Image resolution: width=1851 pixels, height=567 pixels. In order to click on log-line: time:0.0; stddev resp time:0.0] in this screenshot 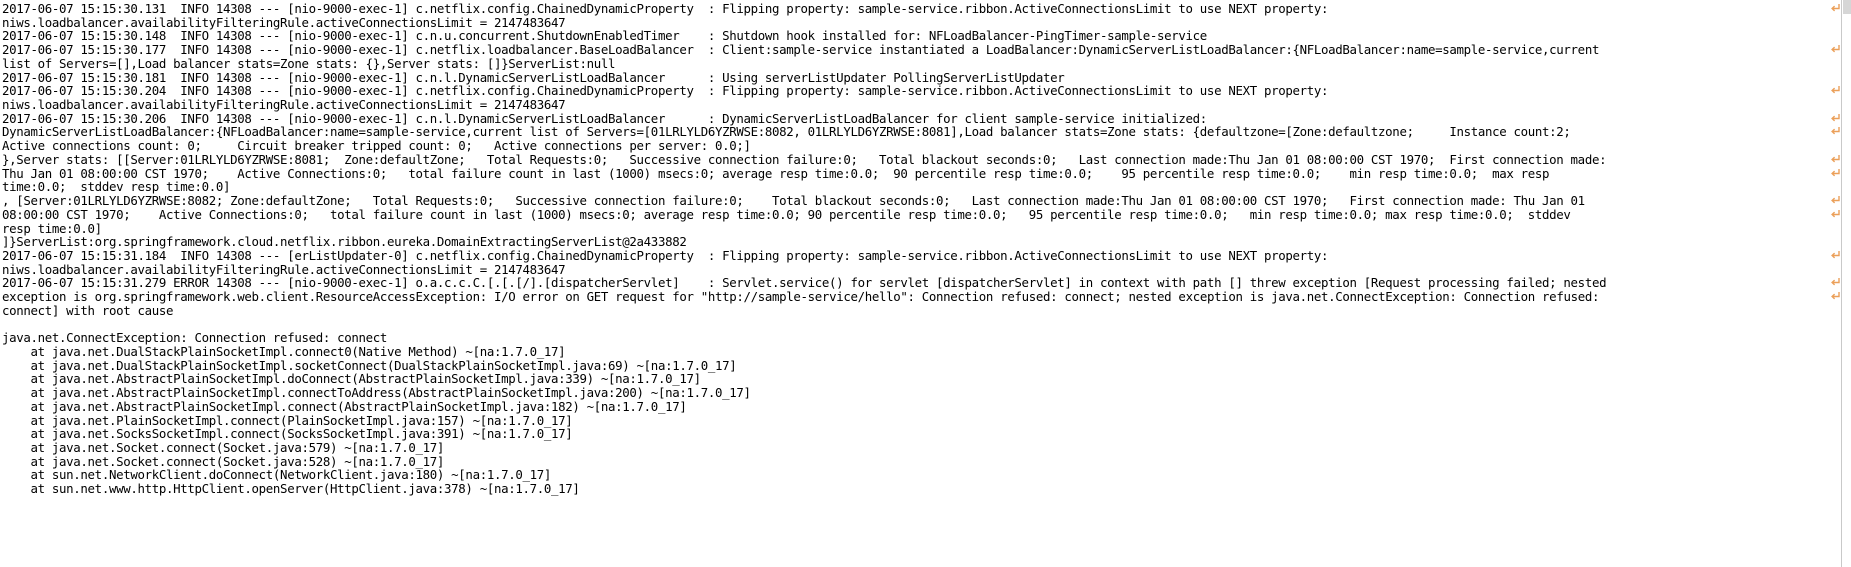, I will do `click(116, 187)`.